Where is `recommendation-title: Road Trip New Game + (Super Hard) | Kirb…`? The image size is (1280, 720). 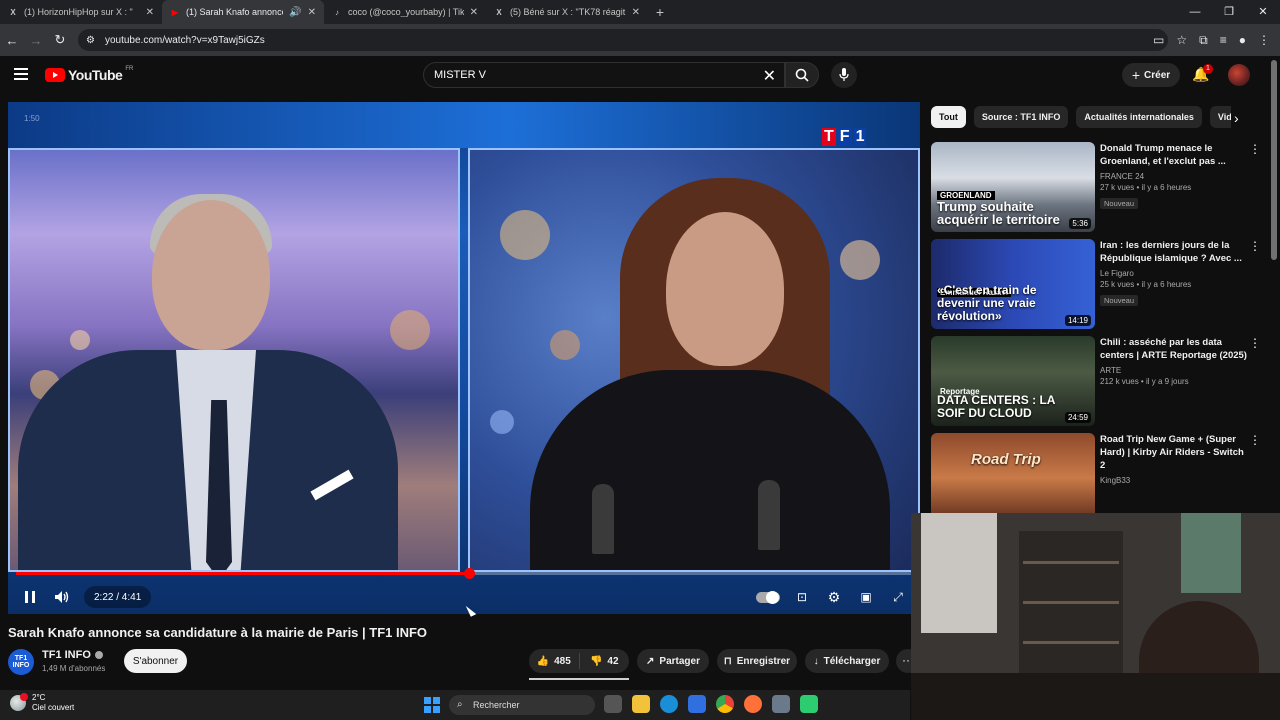
recommendation-title: Road Trip New Game + (Super Hard) | Kirb… is located at coordinates (1175, 452).